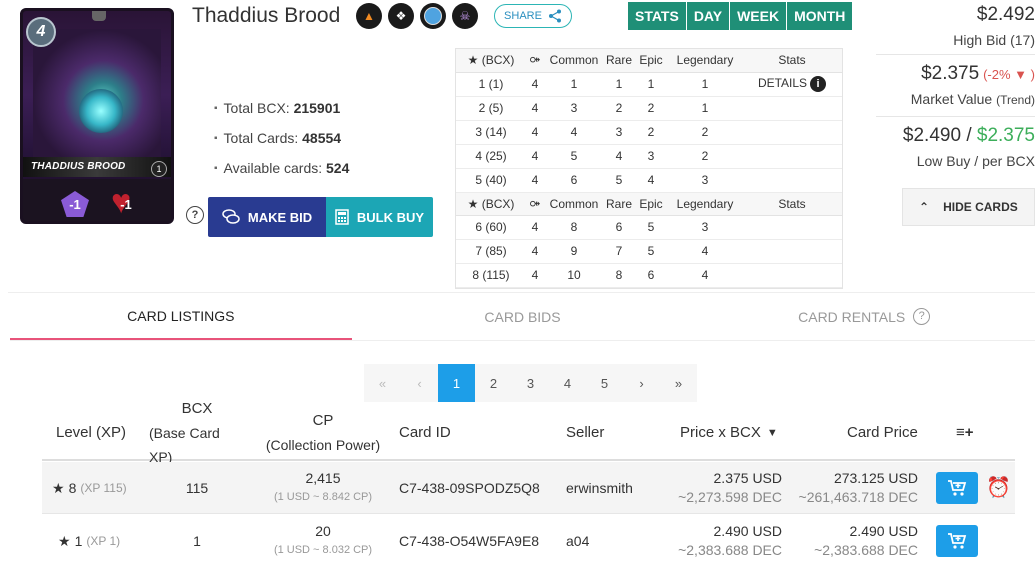  Describe the element at coordinates (932, 135) in the screenshot. I see `low-buy-value: $2.490` at that location.